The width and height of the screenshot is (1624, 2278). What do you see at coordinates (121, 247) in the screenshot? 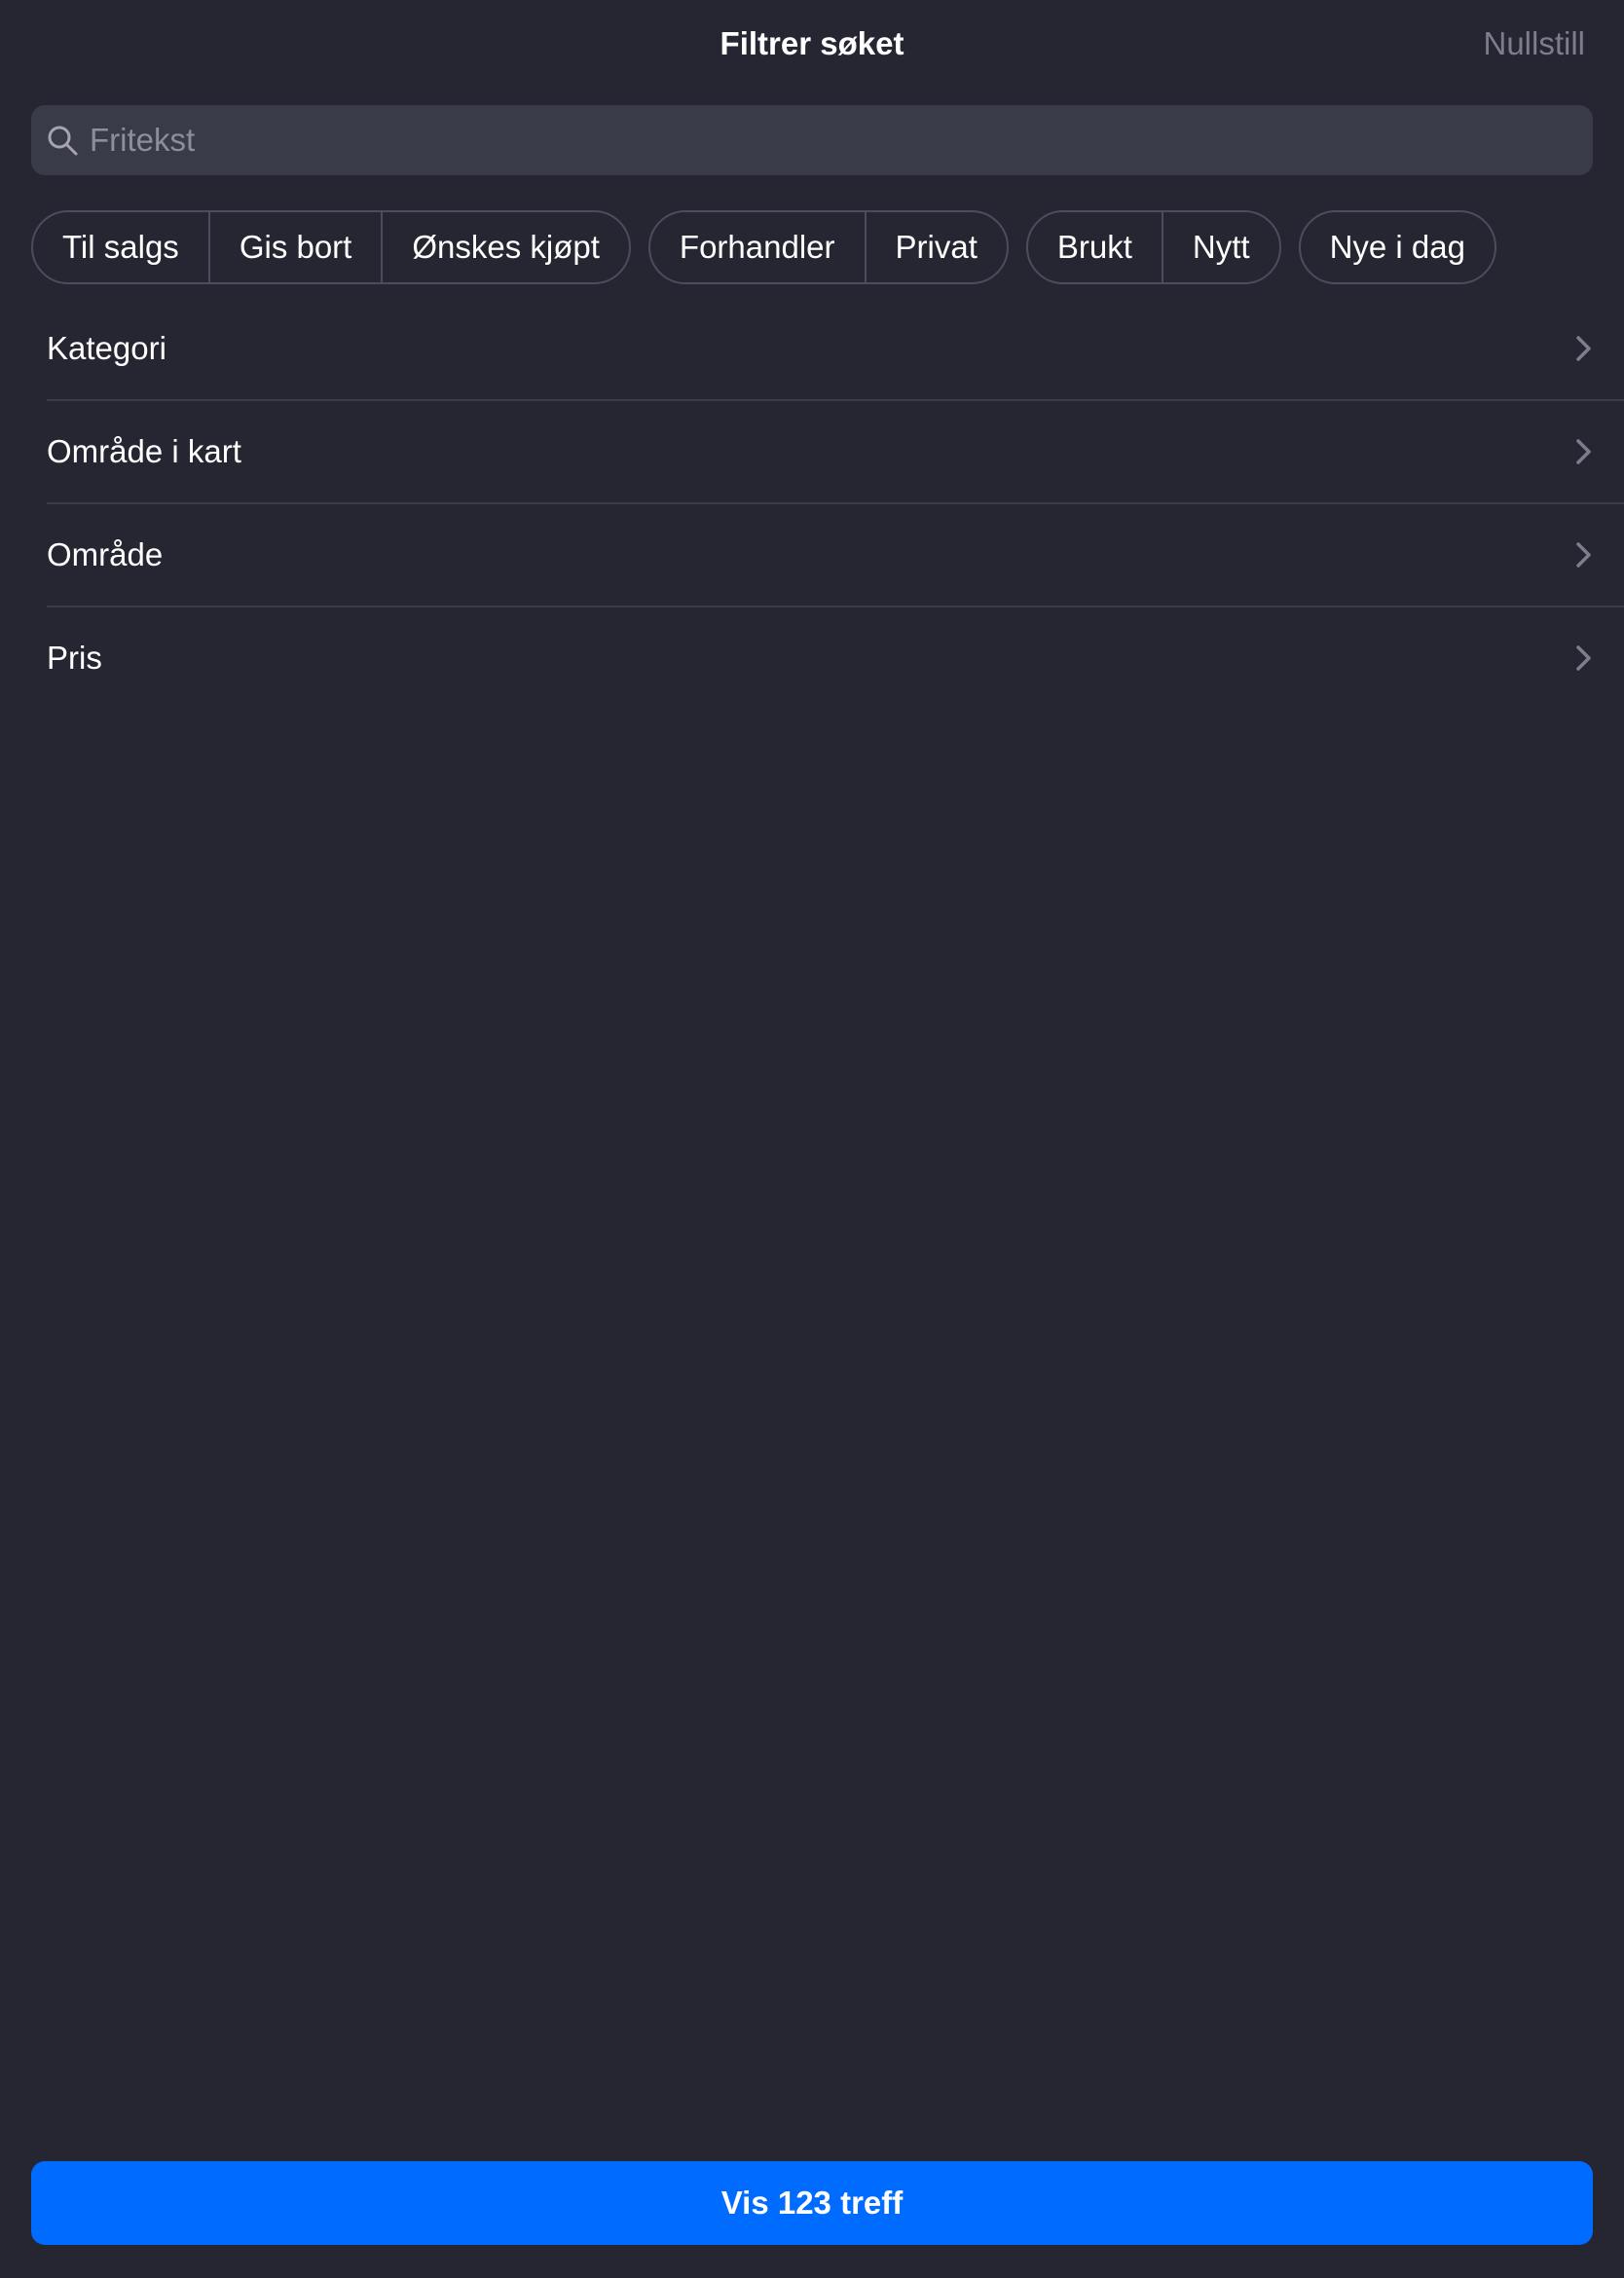
I see `chip-til-salgs: Til salgs` at bounding box center [121, 247].